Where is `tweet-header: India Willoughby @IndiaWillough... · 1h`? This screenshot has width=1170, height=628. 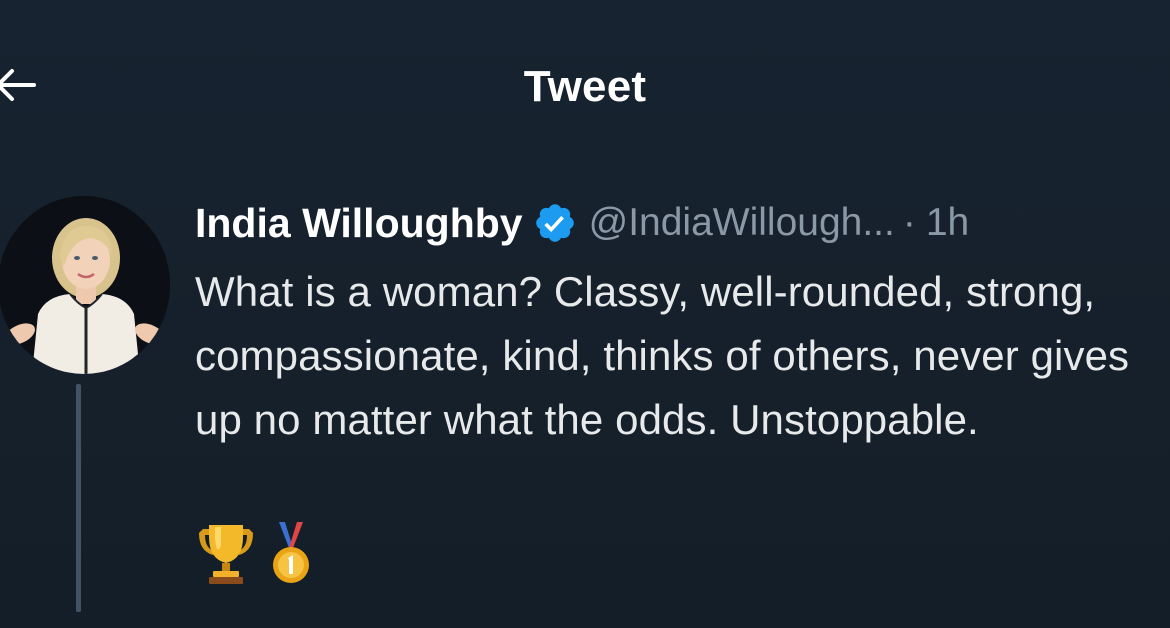
tweet-header: India Willoughby @IndiaWillough... · 1h is located at coordinates (582, 223).